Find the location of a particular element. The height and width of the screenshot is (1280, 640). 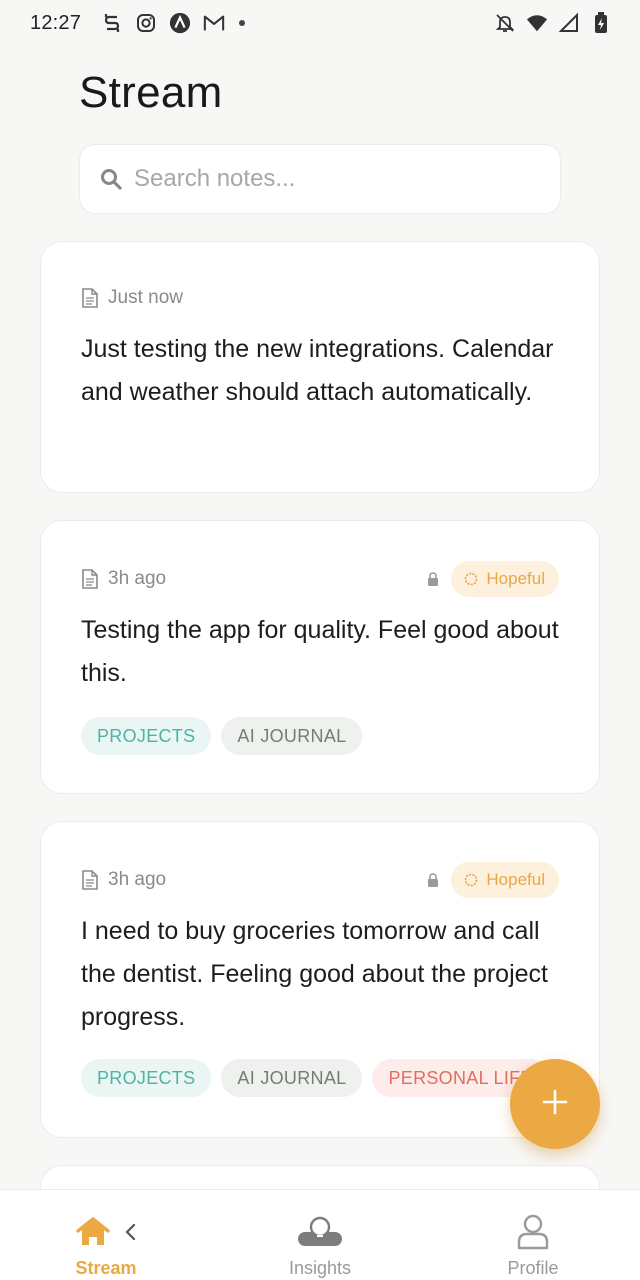

nav-label-insights: Insights is located at coordinates (320, 1268).